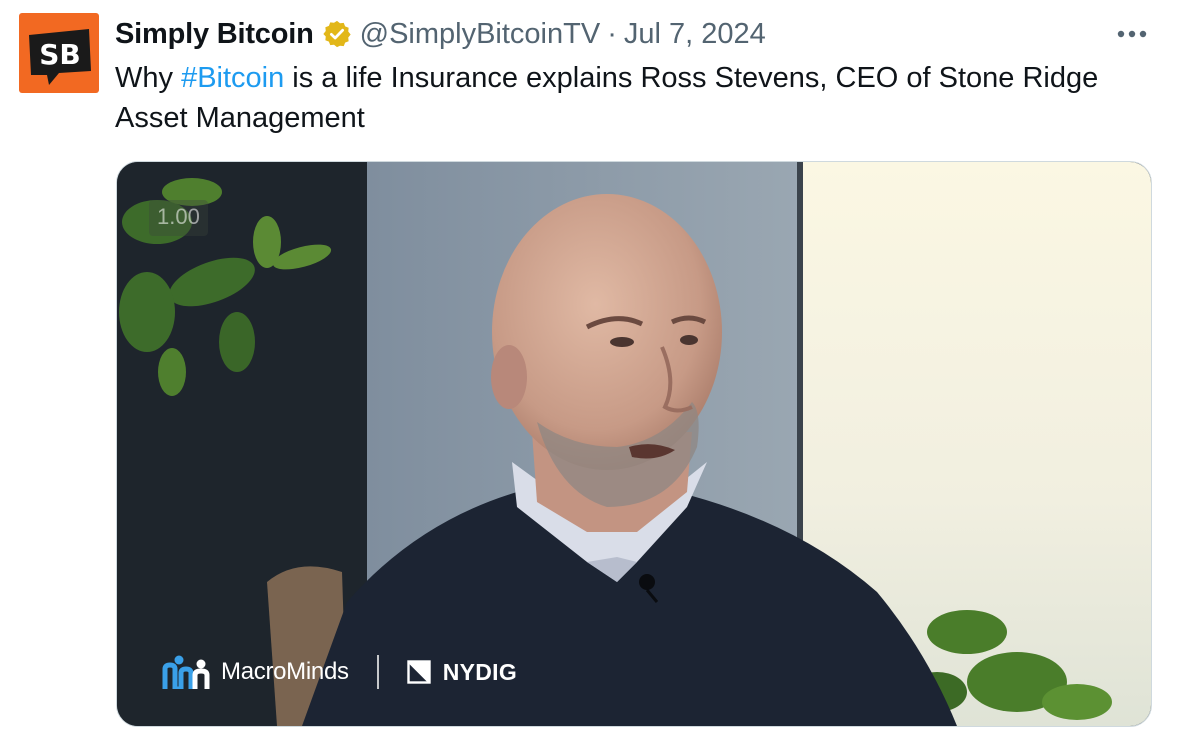 Image resolution: width=1190 pixels, height=742 pixels. Describe the element at coordinates (337, 34) in the screenshot. I see `gold-verified-badge-icon` at that location.